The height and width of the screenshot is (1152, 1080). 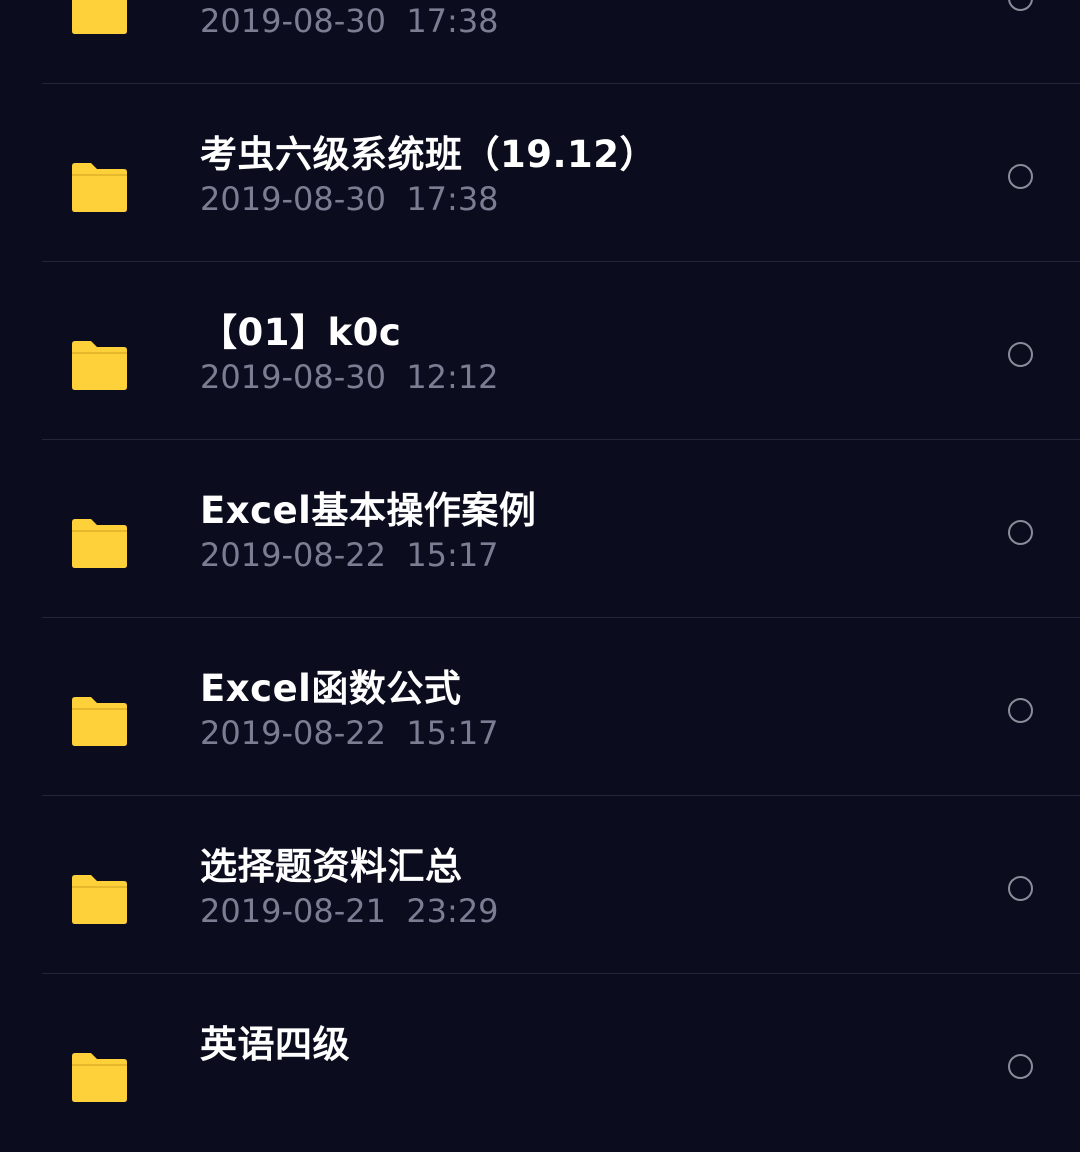 What do you see at coordinates (429, 154) in the screenshot?
I see `file-name: 考虫六级系统班（19.12）` at bounding box center [429, 154].